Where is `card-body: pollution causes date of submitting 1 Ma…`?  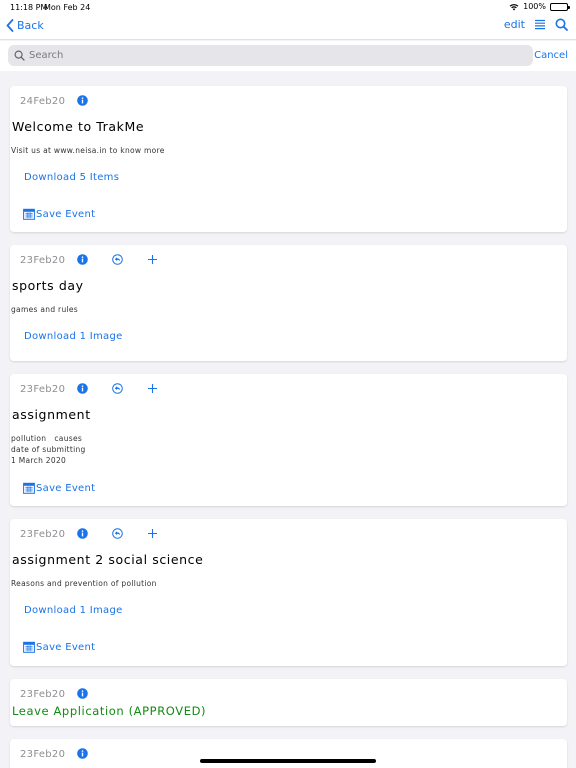
card-body: pollution causes date of submitting 1 Ma… is located at coordinates (48, 449).